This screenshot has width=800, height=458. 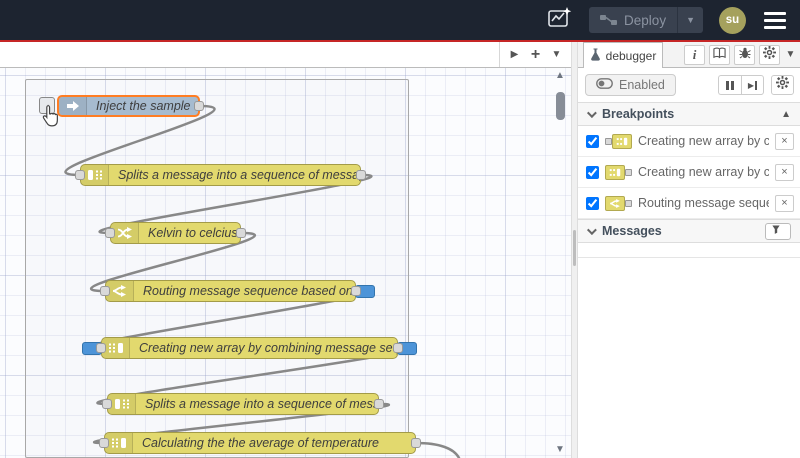 I want to click on ai-flow-sparkle-icon, so click(x=560, y=20).